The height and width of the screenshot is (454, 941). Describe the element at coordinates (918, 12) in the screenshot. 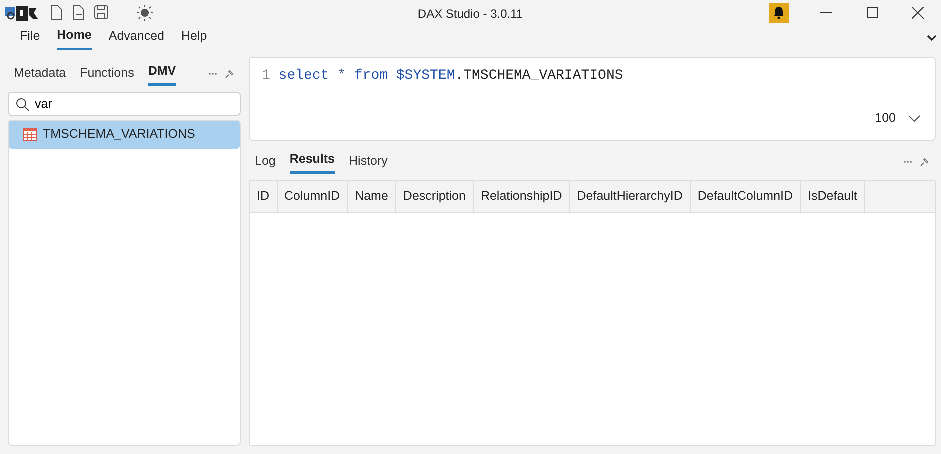

I see `close-icon` at that location.